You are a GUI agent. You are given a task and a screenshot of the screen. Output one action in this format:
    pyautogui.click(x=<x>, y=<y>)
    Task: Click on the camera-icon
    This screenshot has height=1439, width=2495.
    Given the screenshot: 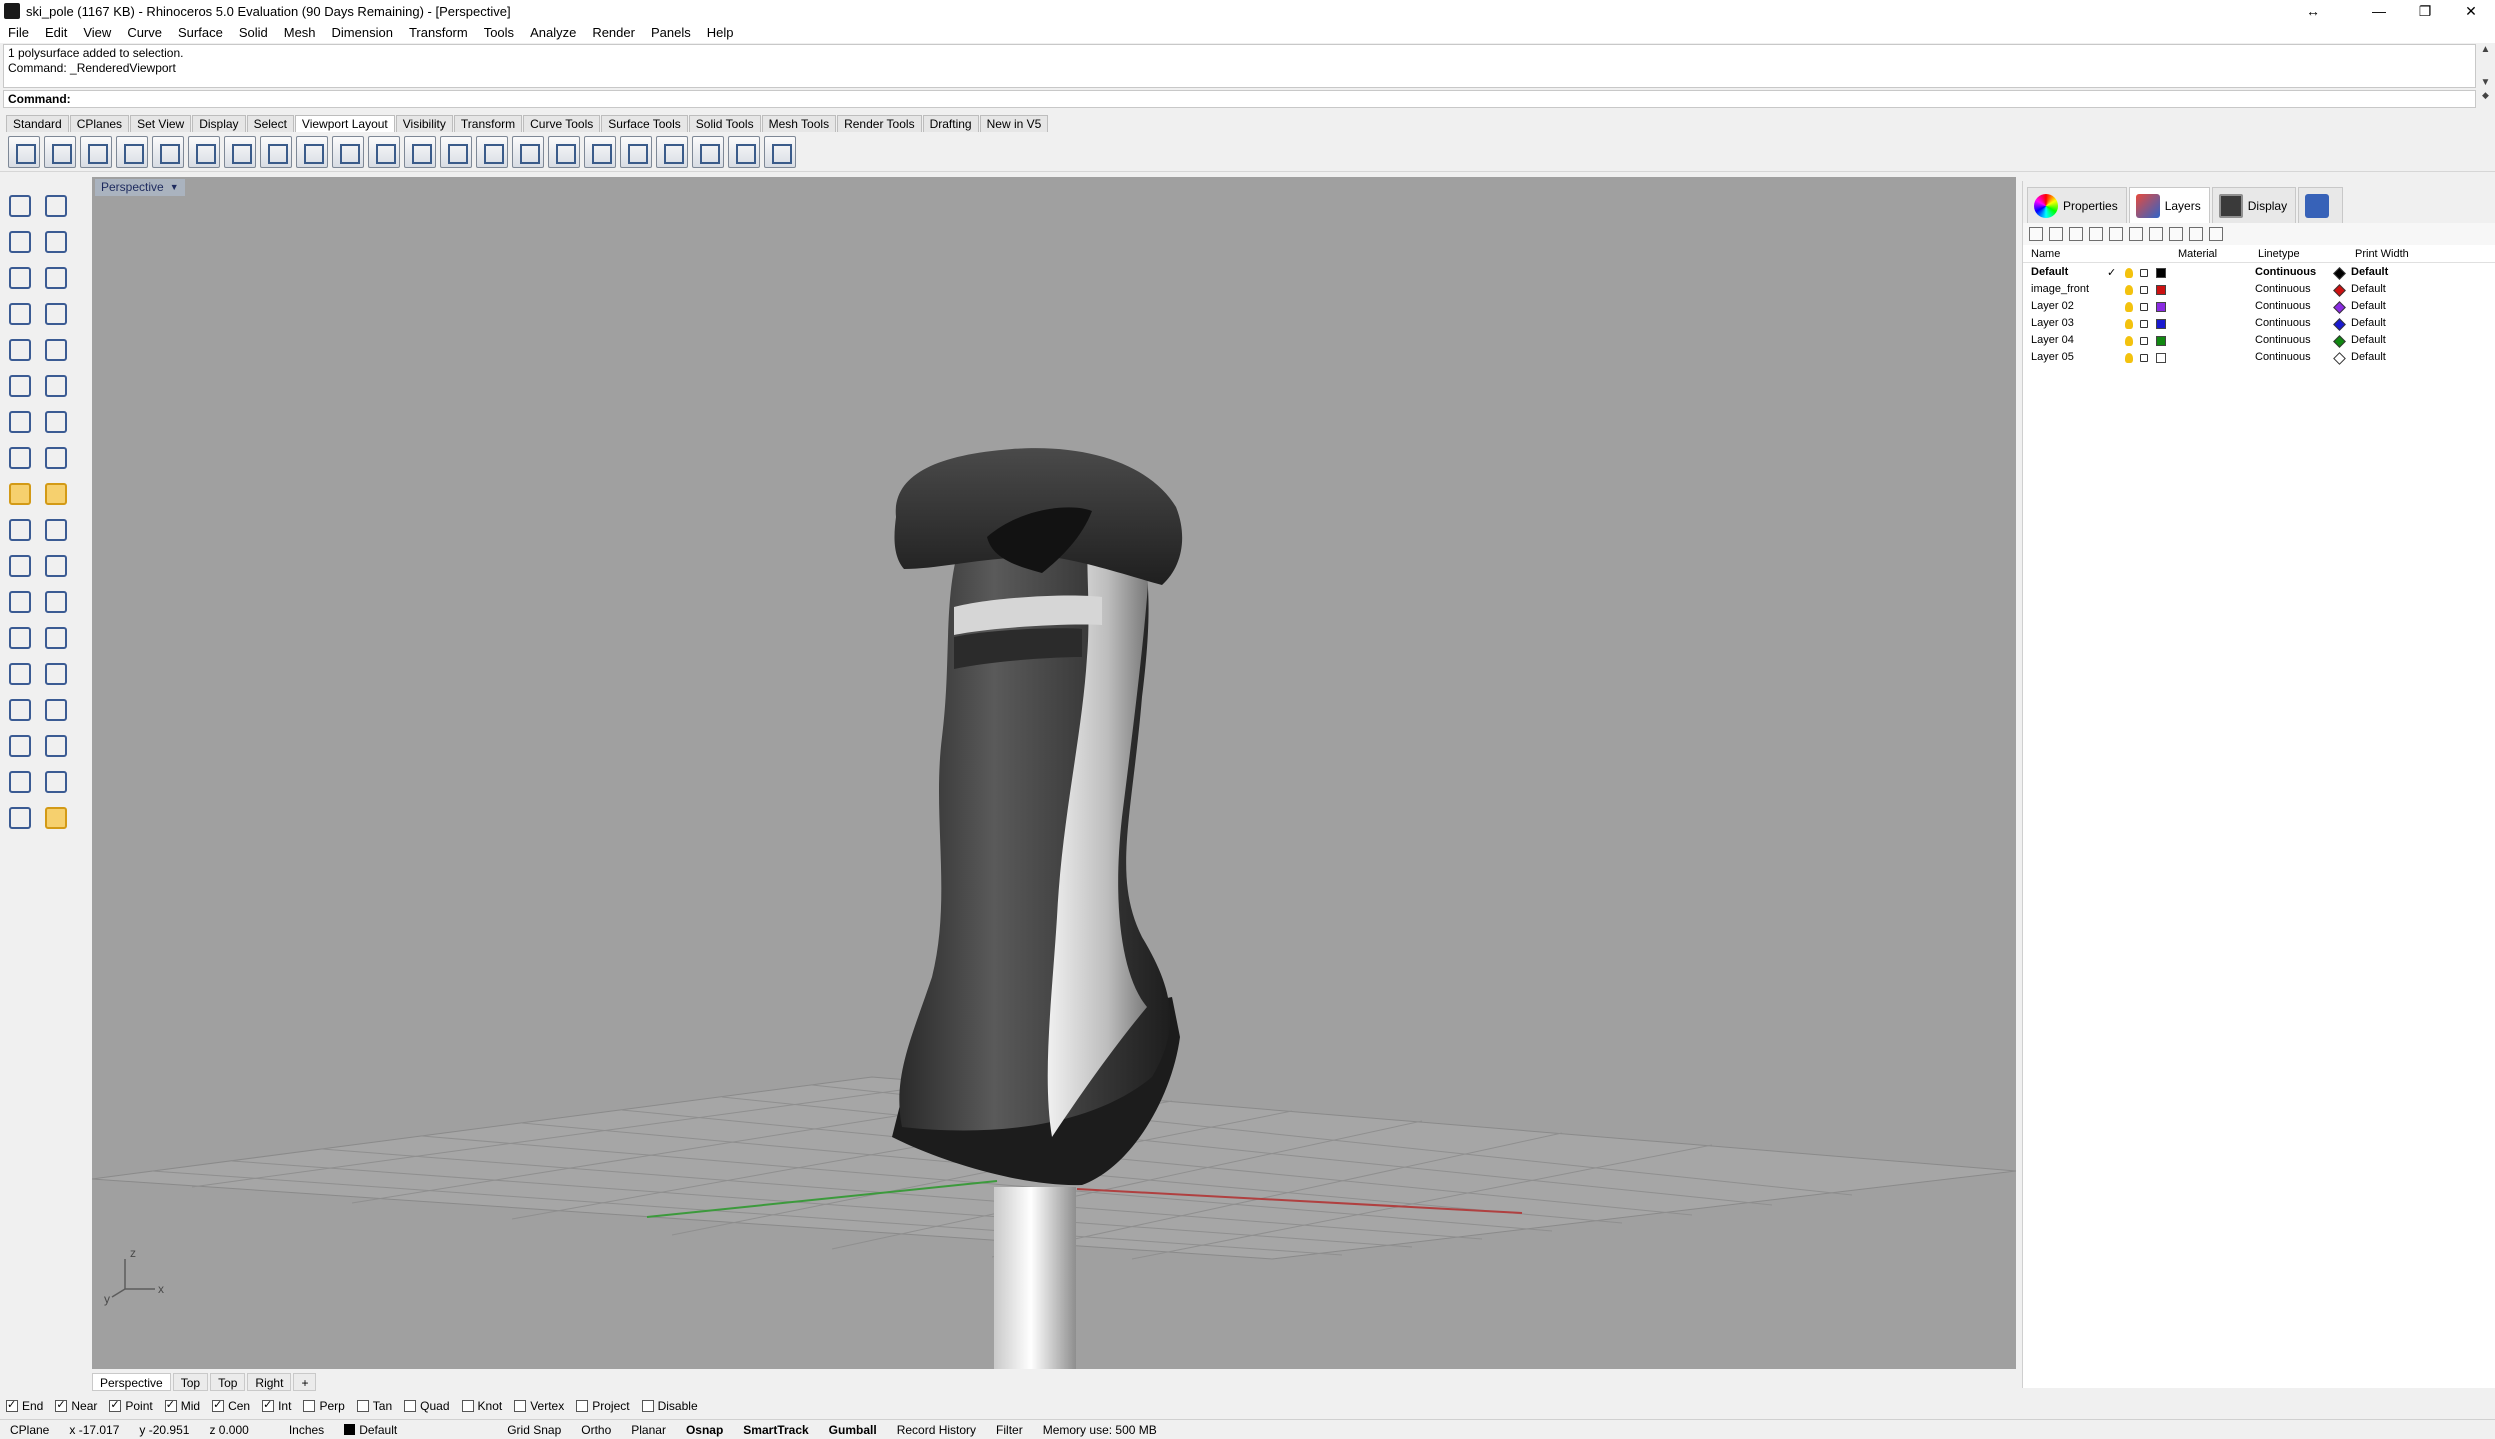 What is the action you would take?
    pyautogui.click(x=456, y=151)
    